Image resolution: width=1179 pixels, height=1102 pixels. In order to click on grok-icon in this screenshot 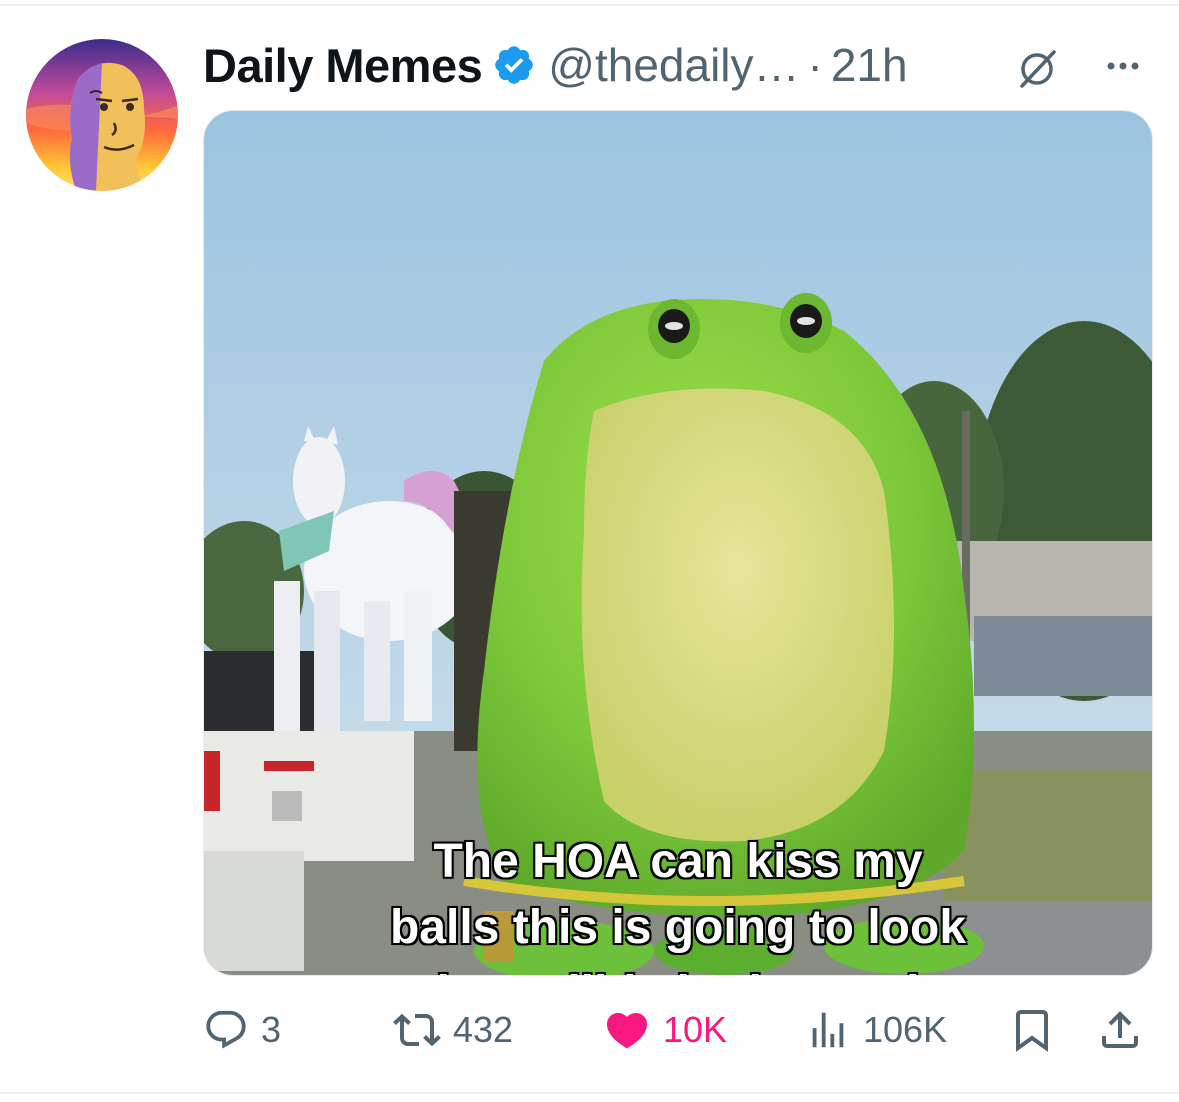, I will do `click(1037, 69)`.